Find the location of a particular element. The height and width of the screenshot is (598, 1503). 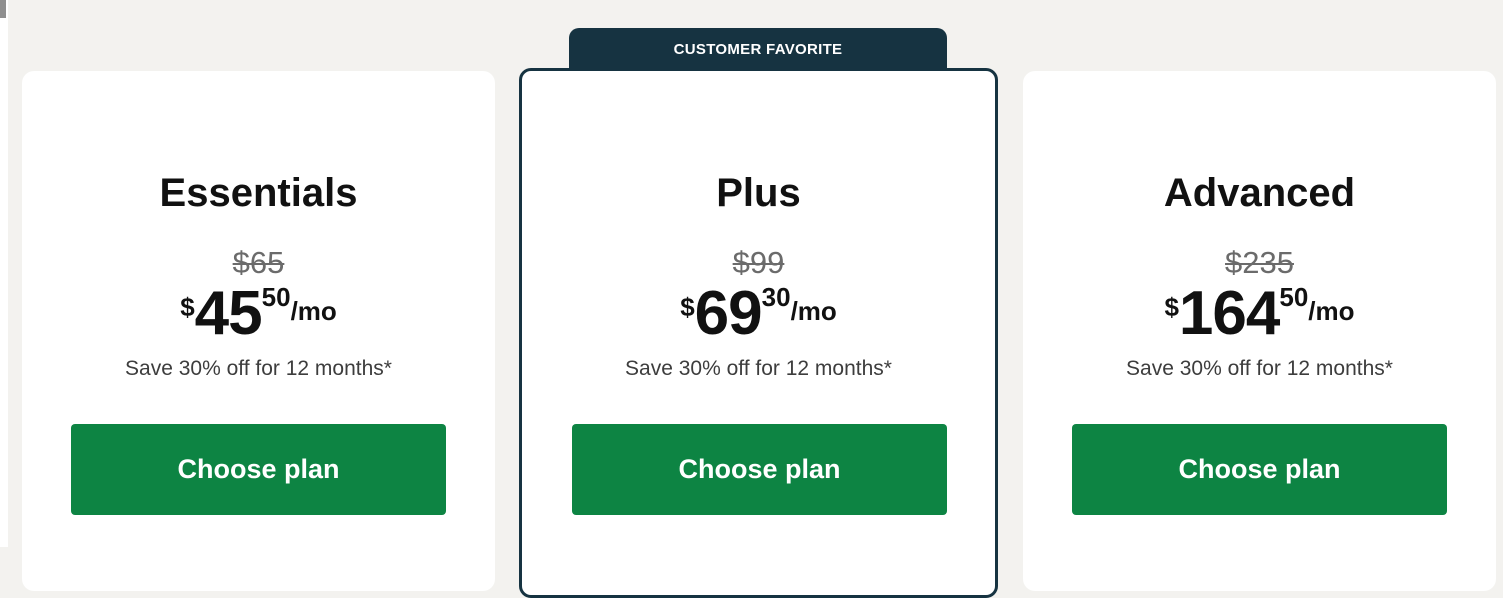

choose-plan-button-advanced: Choose plan is located at coordinates (1259, 469).